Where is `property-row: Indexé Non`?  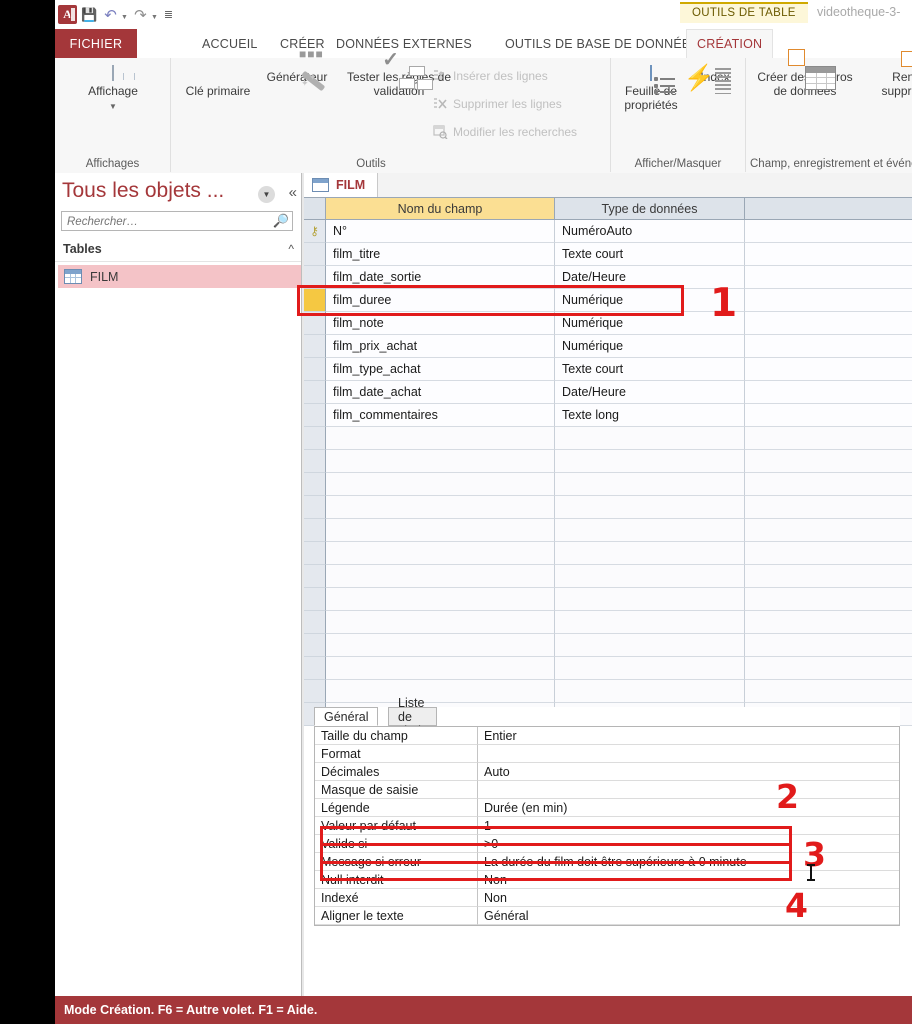
property-row: Indexé Non is located at coordinates (607, 898).